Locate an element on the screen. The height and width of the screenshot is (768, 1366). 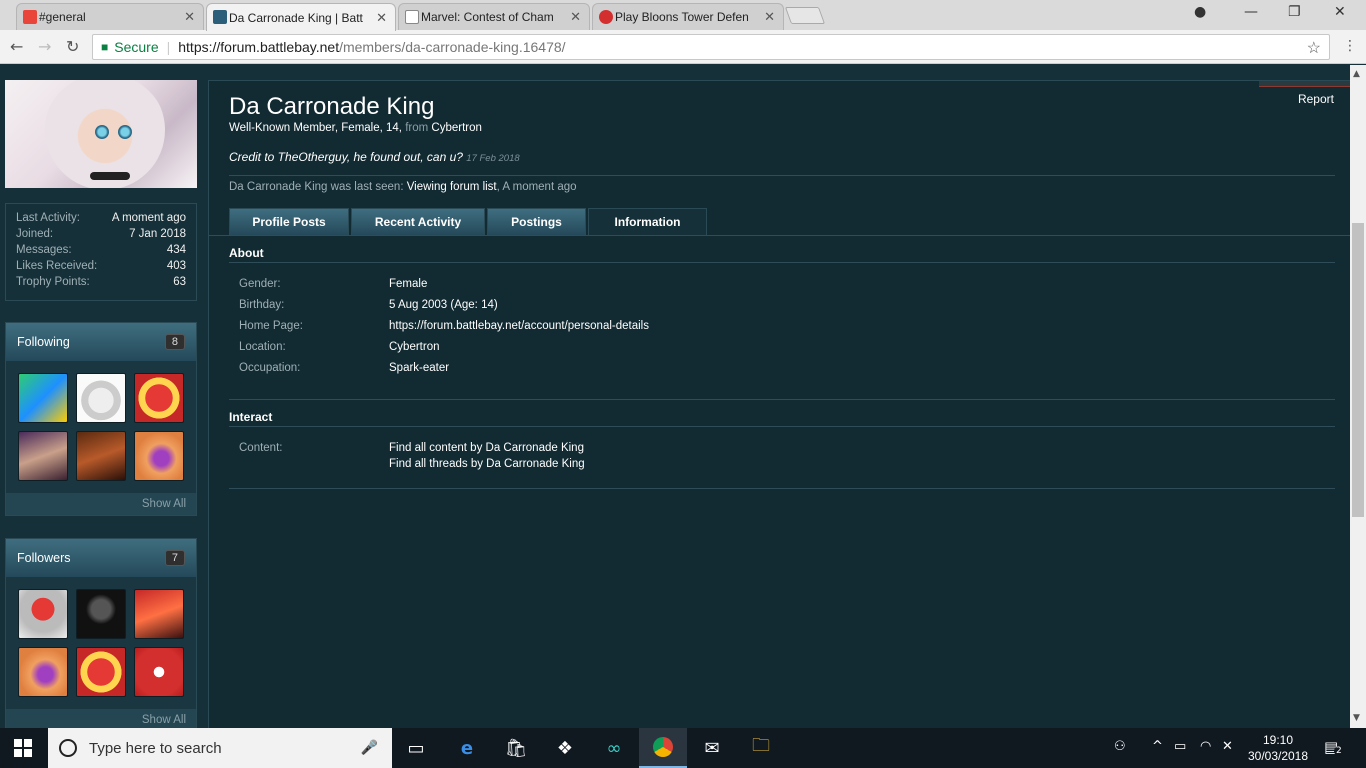
find-threads-link: Find all threads by Da Carronade King is located at coordinates (487, 464).